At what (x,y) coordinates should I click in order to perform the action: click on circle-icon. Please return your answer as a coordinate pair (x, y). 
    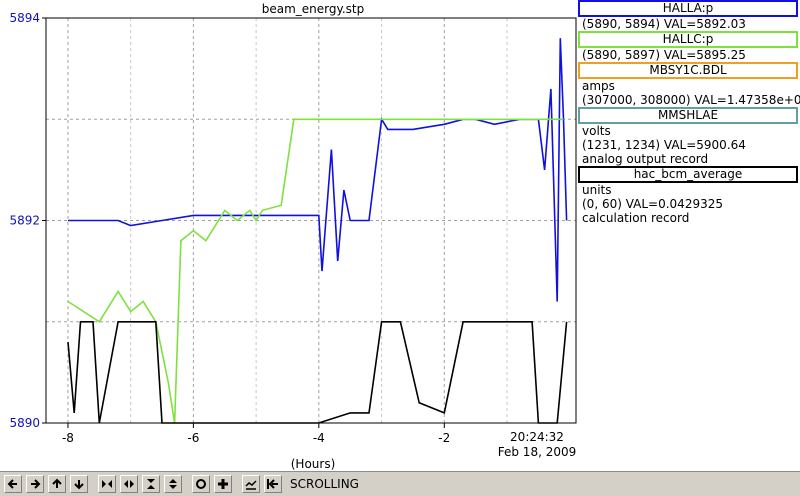
    Looking at the image, I should click on (201, 484).